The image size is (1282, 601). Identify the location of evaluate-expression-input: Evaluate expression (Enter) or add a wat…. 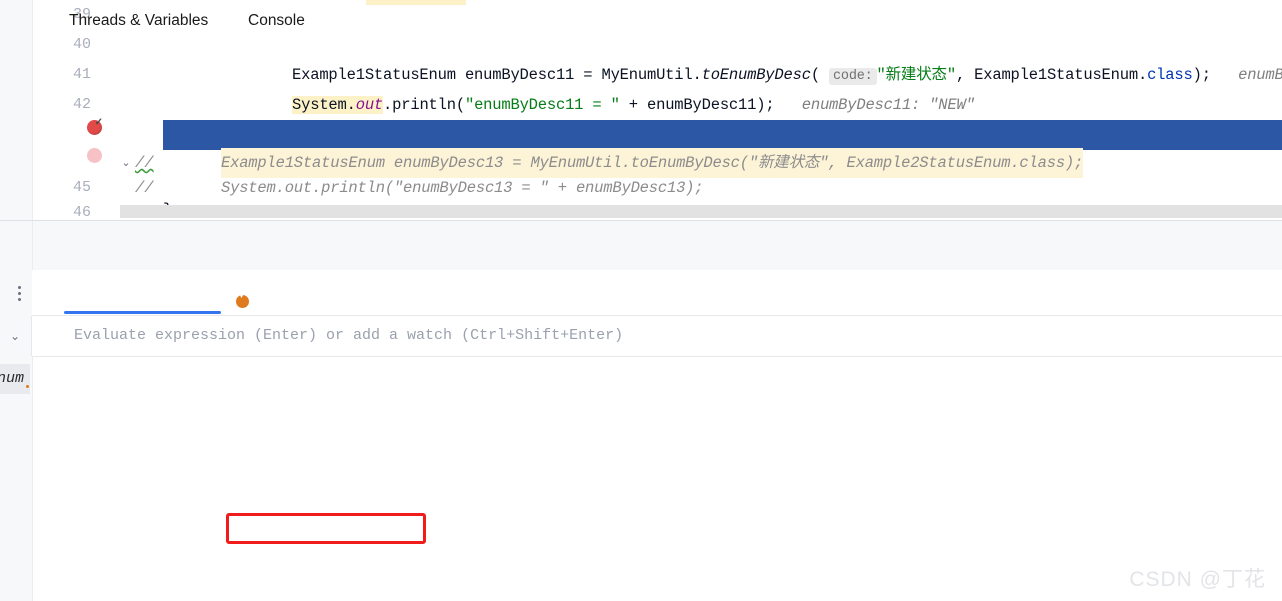
(348, 336).